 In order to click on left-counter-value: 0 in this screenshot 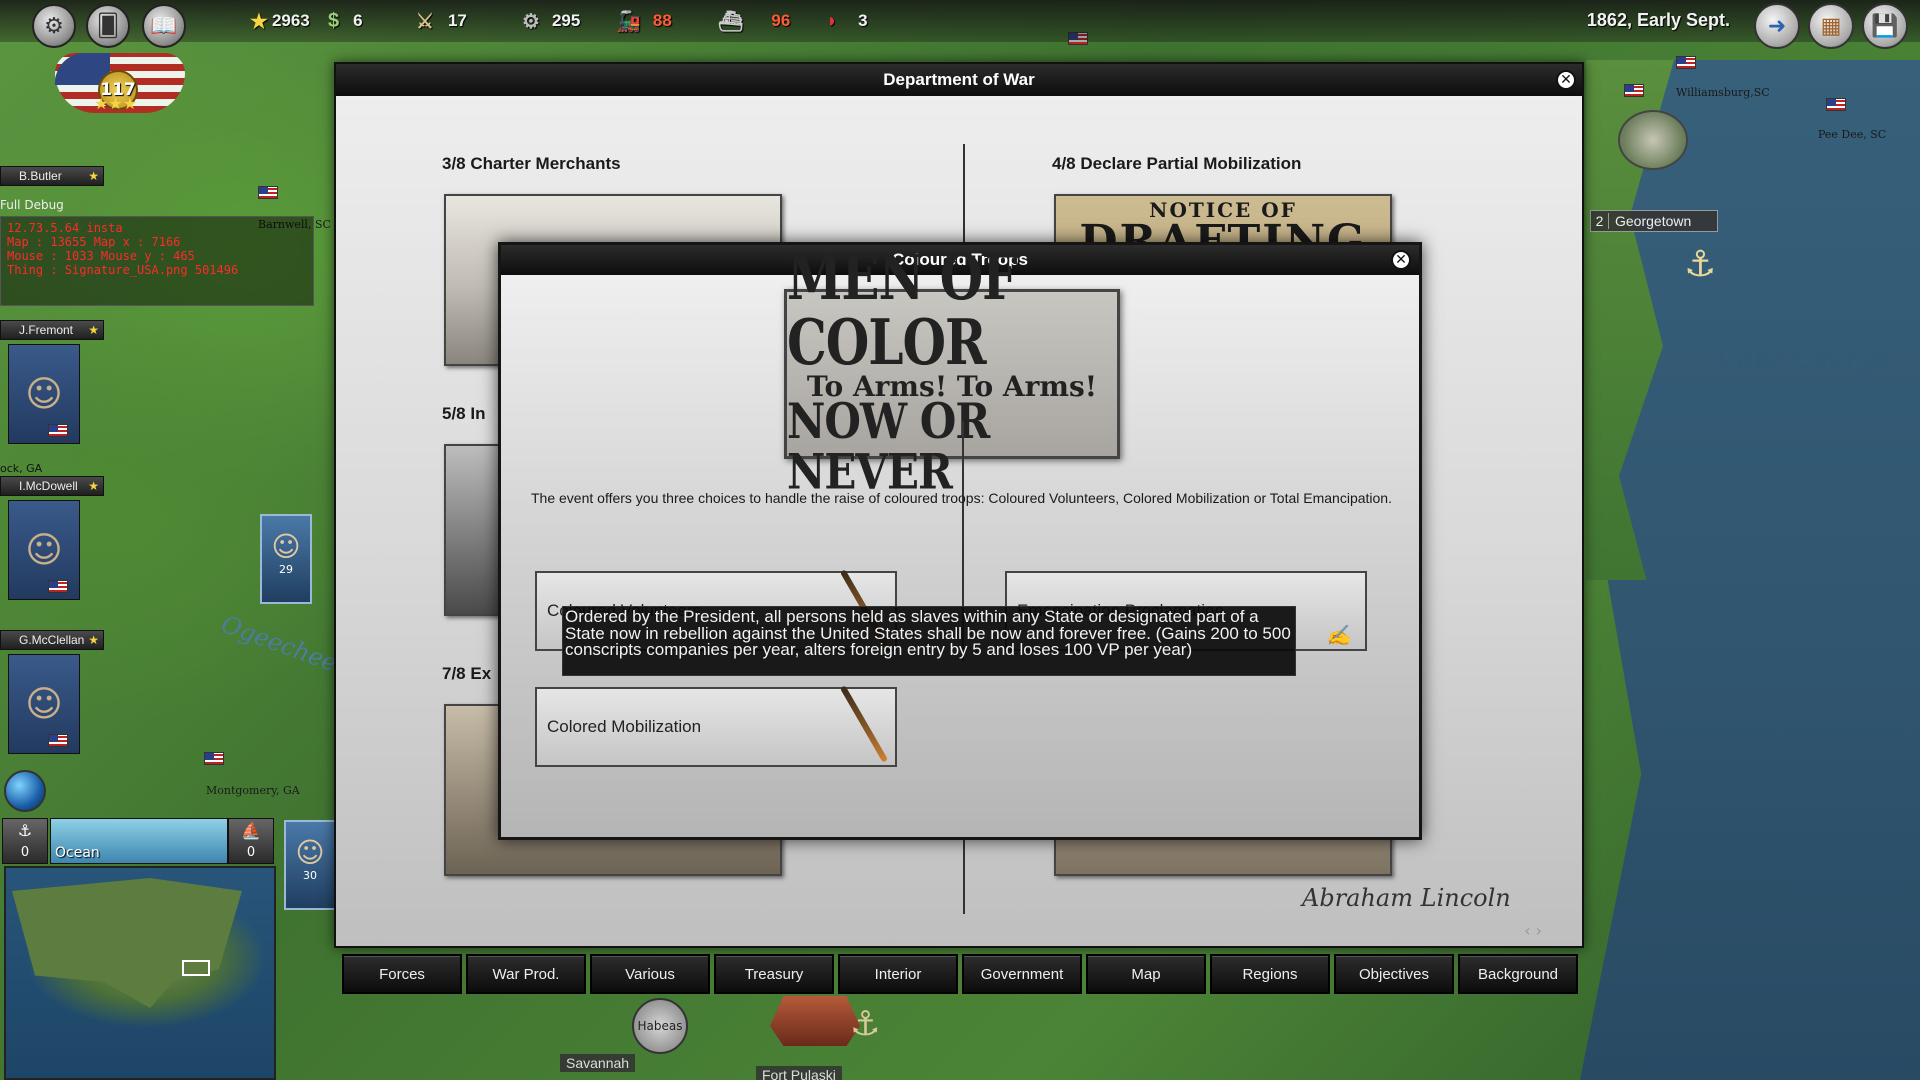, I will do `click(25, 852)`.